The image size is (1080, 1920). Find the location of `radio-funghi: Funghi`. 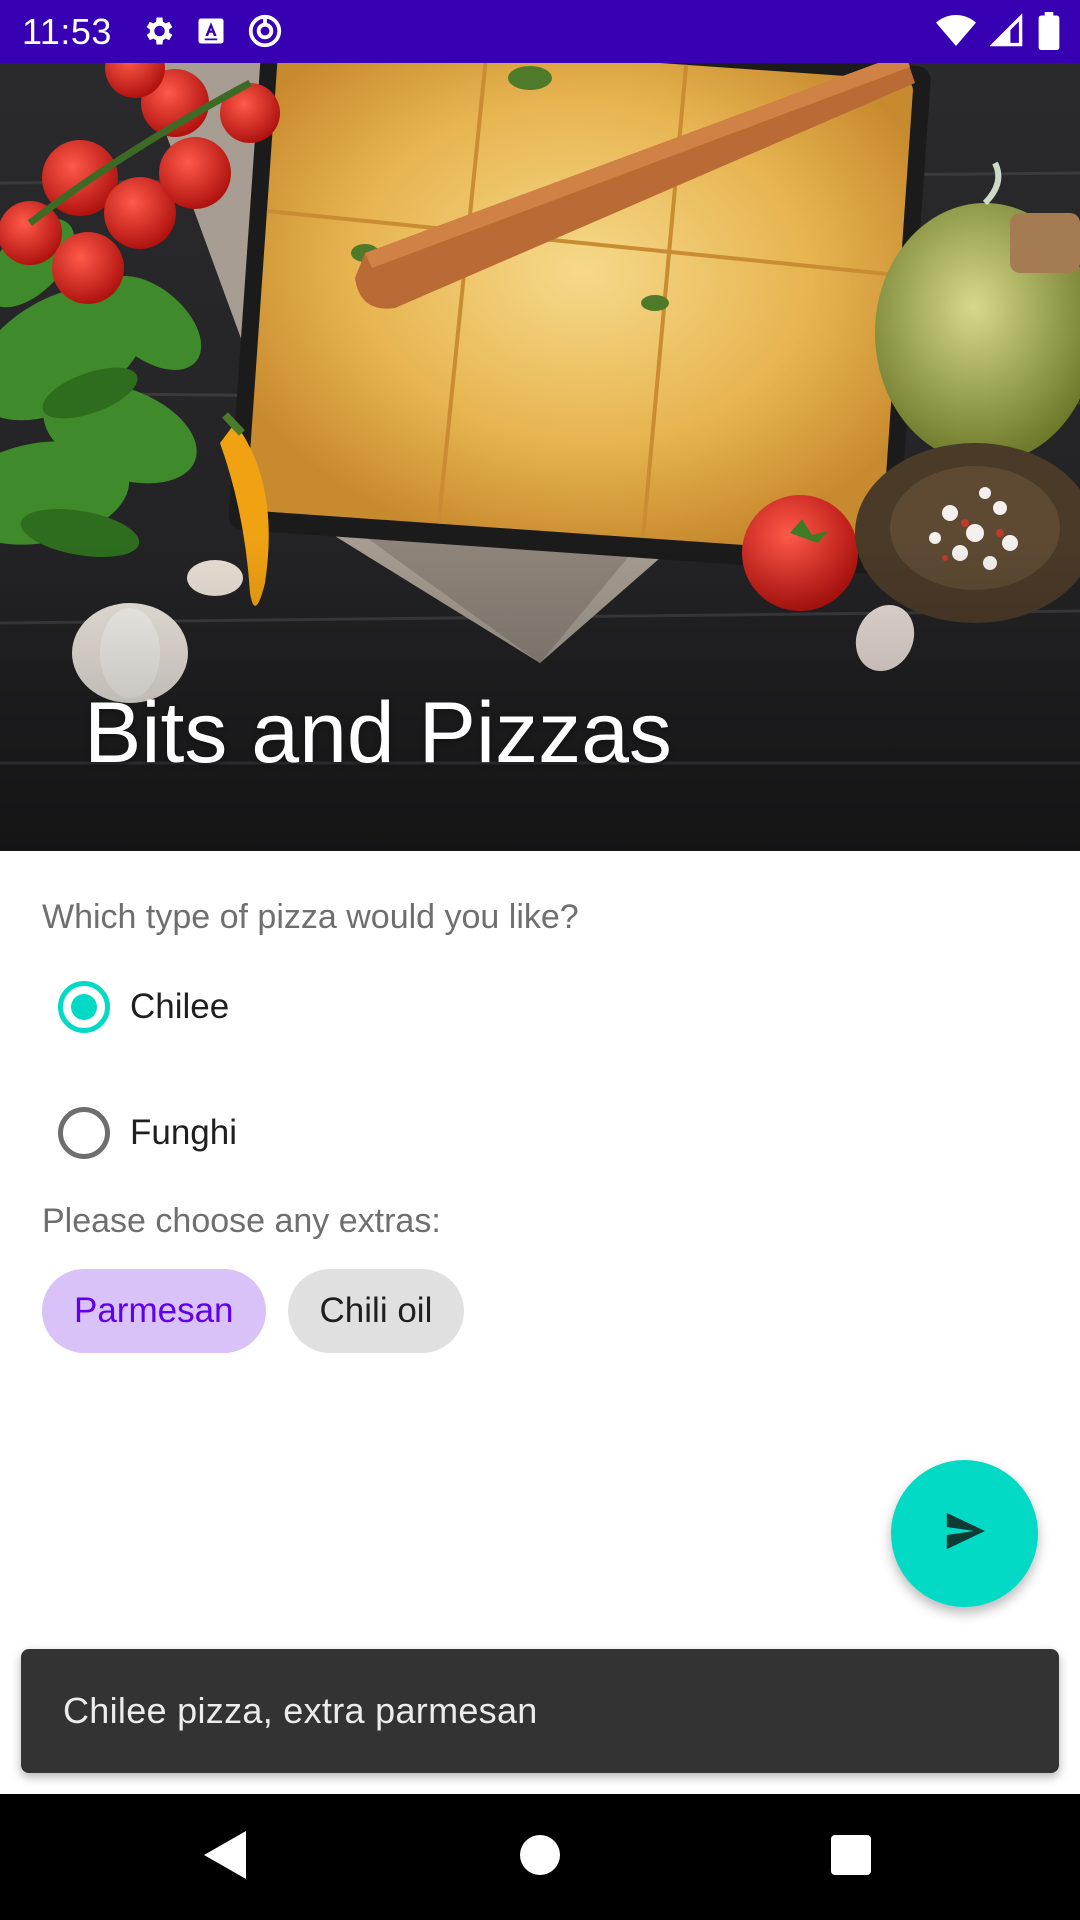

radio-funghi: Funghi is located at coordinates (139, 1133).